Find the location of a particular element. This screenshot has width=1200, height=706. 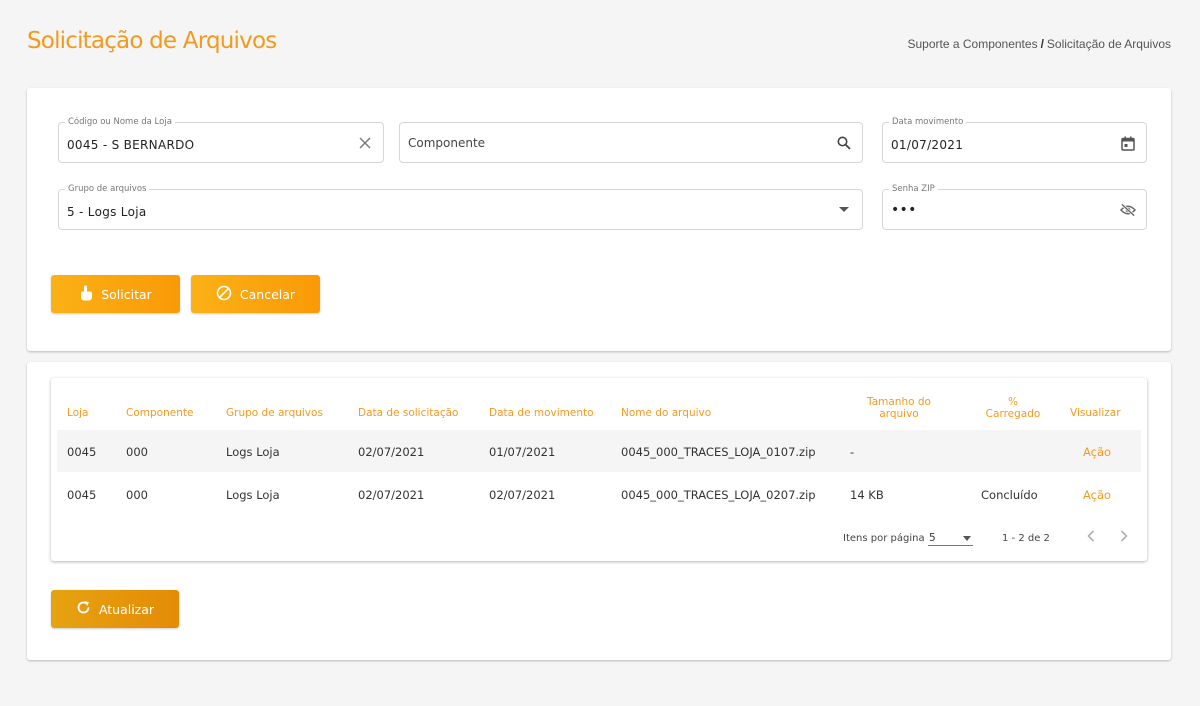

cancel-button: Cancelar is located at coordinates (255, 294).